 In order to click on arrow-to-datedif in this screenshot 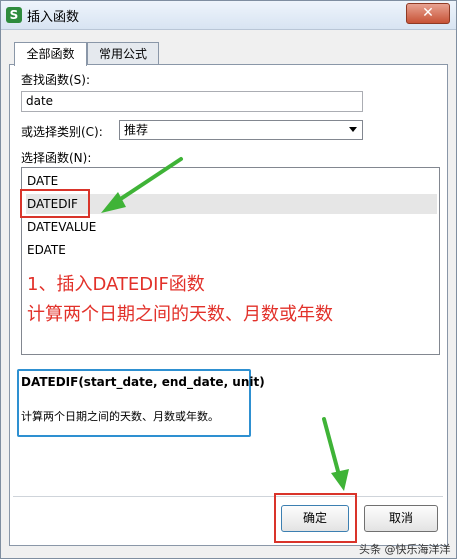, I will do `click(142, 185)`.